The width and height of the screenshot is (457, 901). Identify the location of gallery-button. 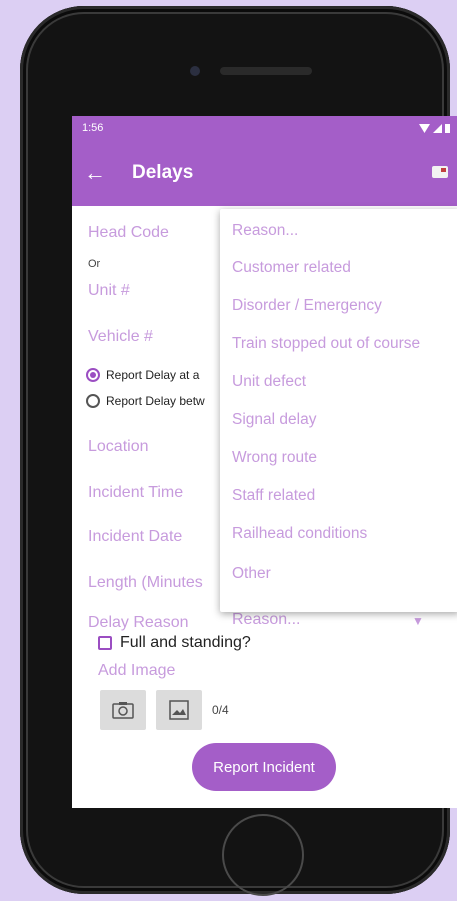
(179, 710).